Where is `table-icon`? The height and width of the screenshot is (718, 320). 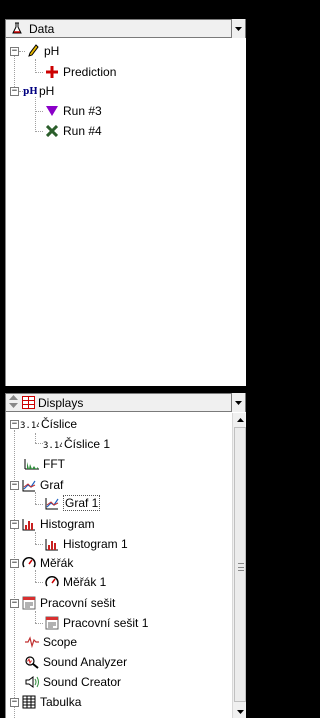 table-icon is located at coordinates (29, 702).